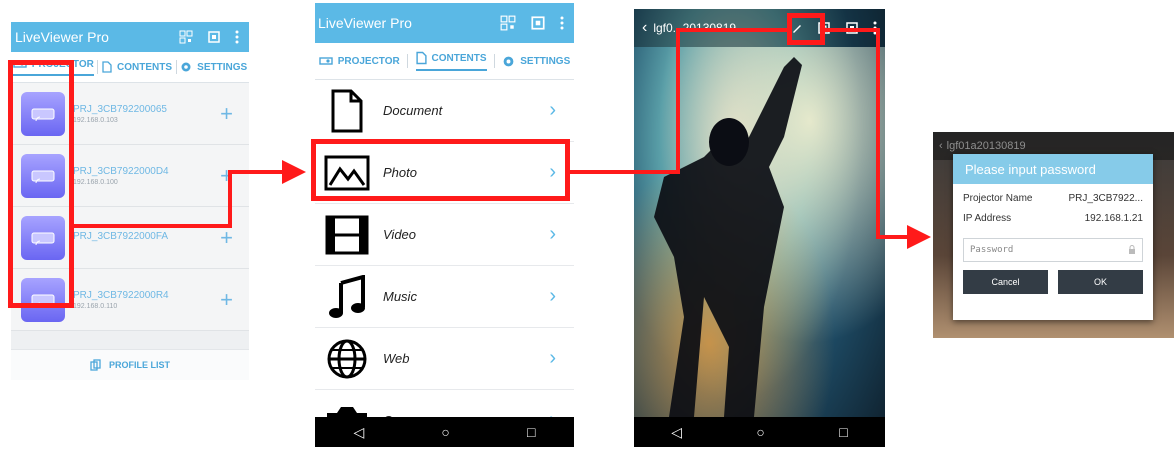 This screenshot has width=1174, height=450. What do you see at coordinates (190, 194) in the screenshot?
I see `arrow-to-contents` at bounding box center [190, 194].